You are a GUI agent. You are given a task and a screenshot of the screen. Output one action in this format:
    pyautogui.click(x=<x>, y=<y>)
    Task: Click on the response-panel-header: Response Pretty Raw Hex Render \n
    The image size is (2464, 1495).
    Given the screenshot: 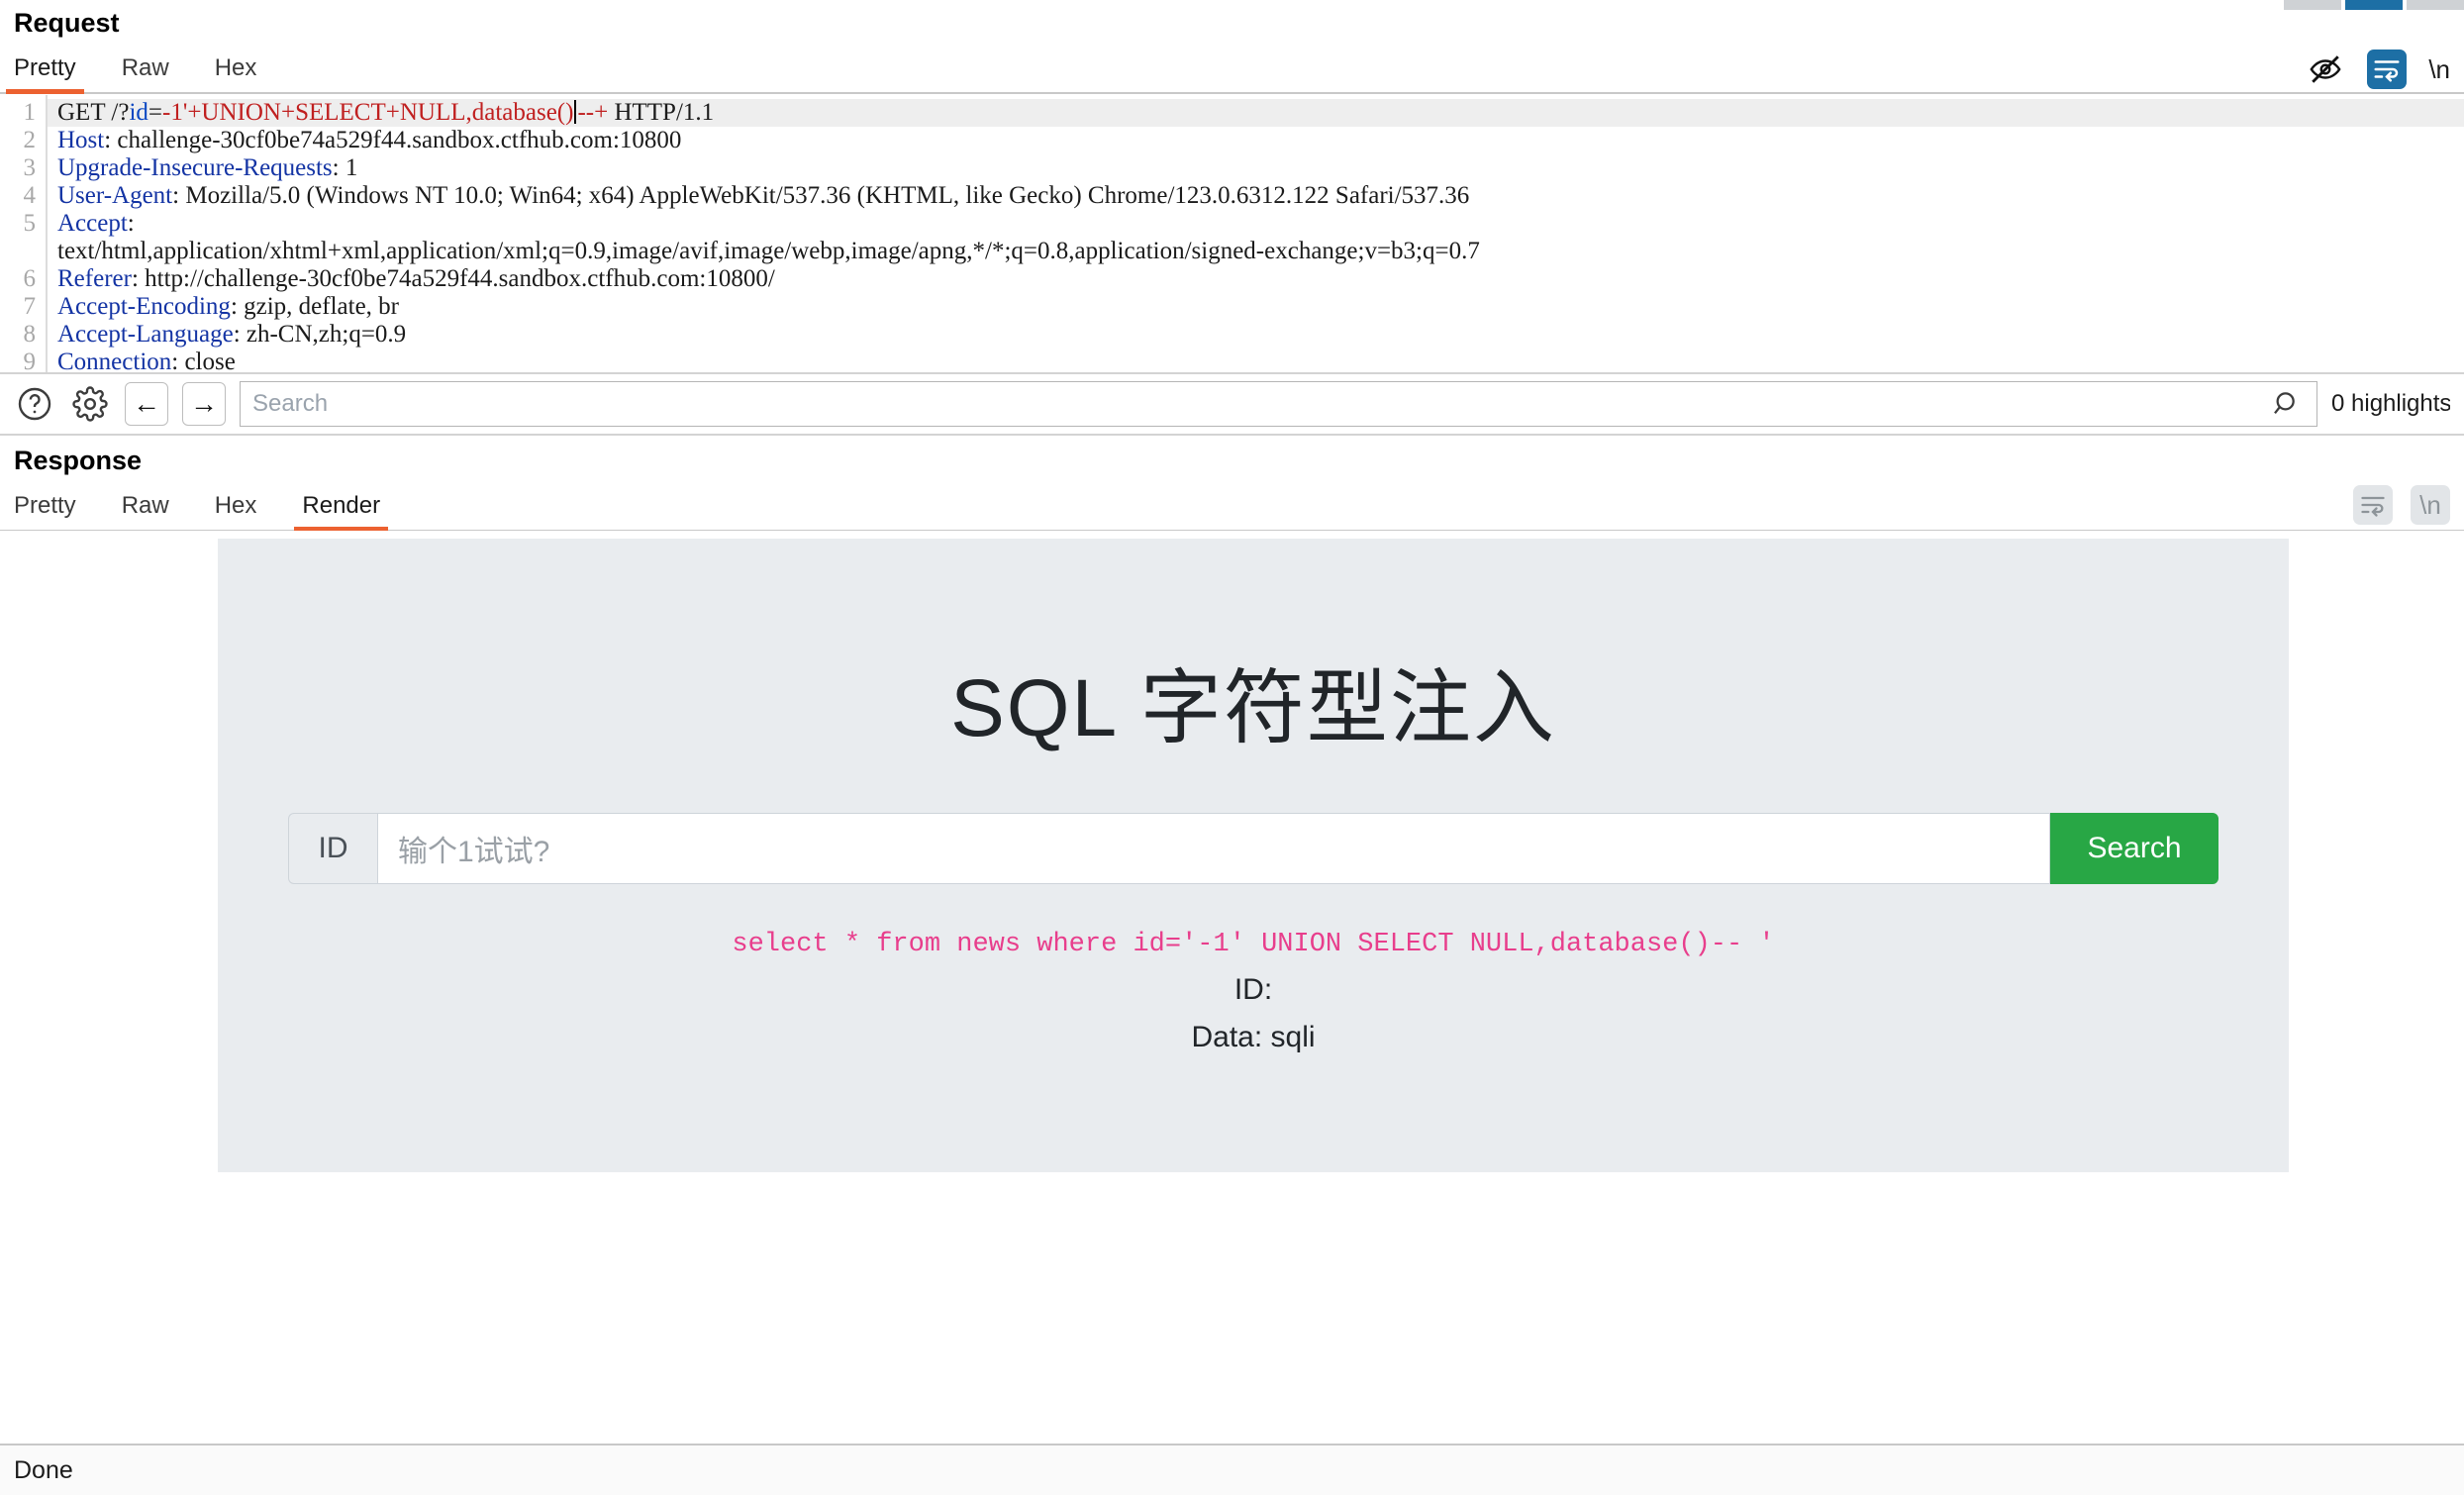 What is the action you would take?
    pyautogui.click(x=1232, y=484)
    